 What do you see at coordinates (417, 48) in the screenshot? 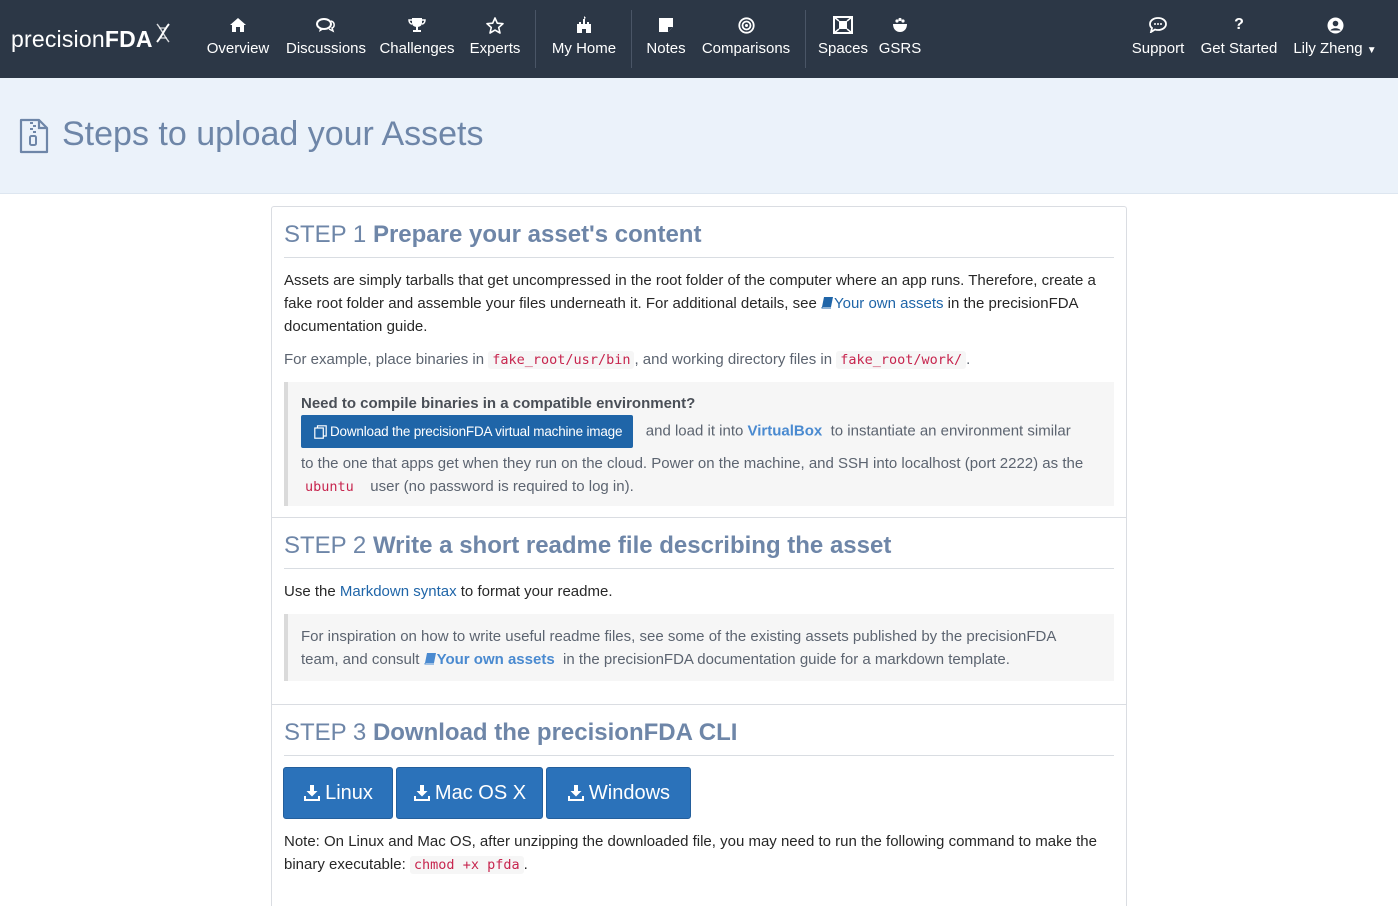
I see `nav-label: Challenges` at bounding box center [417, 48].